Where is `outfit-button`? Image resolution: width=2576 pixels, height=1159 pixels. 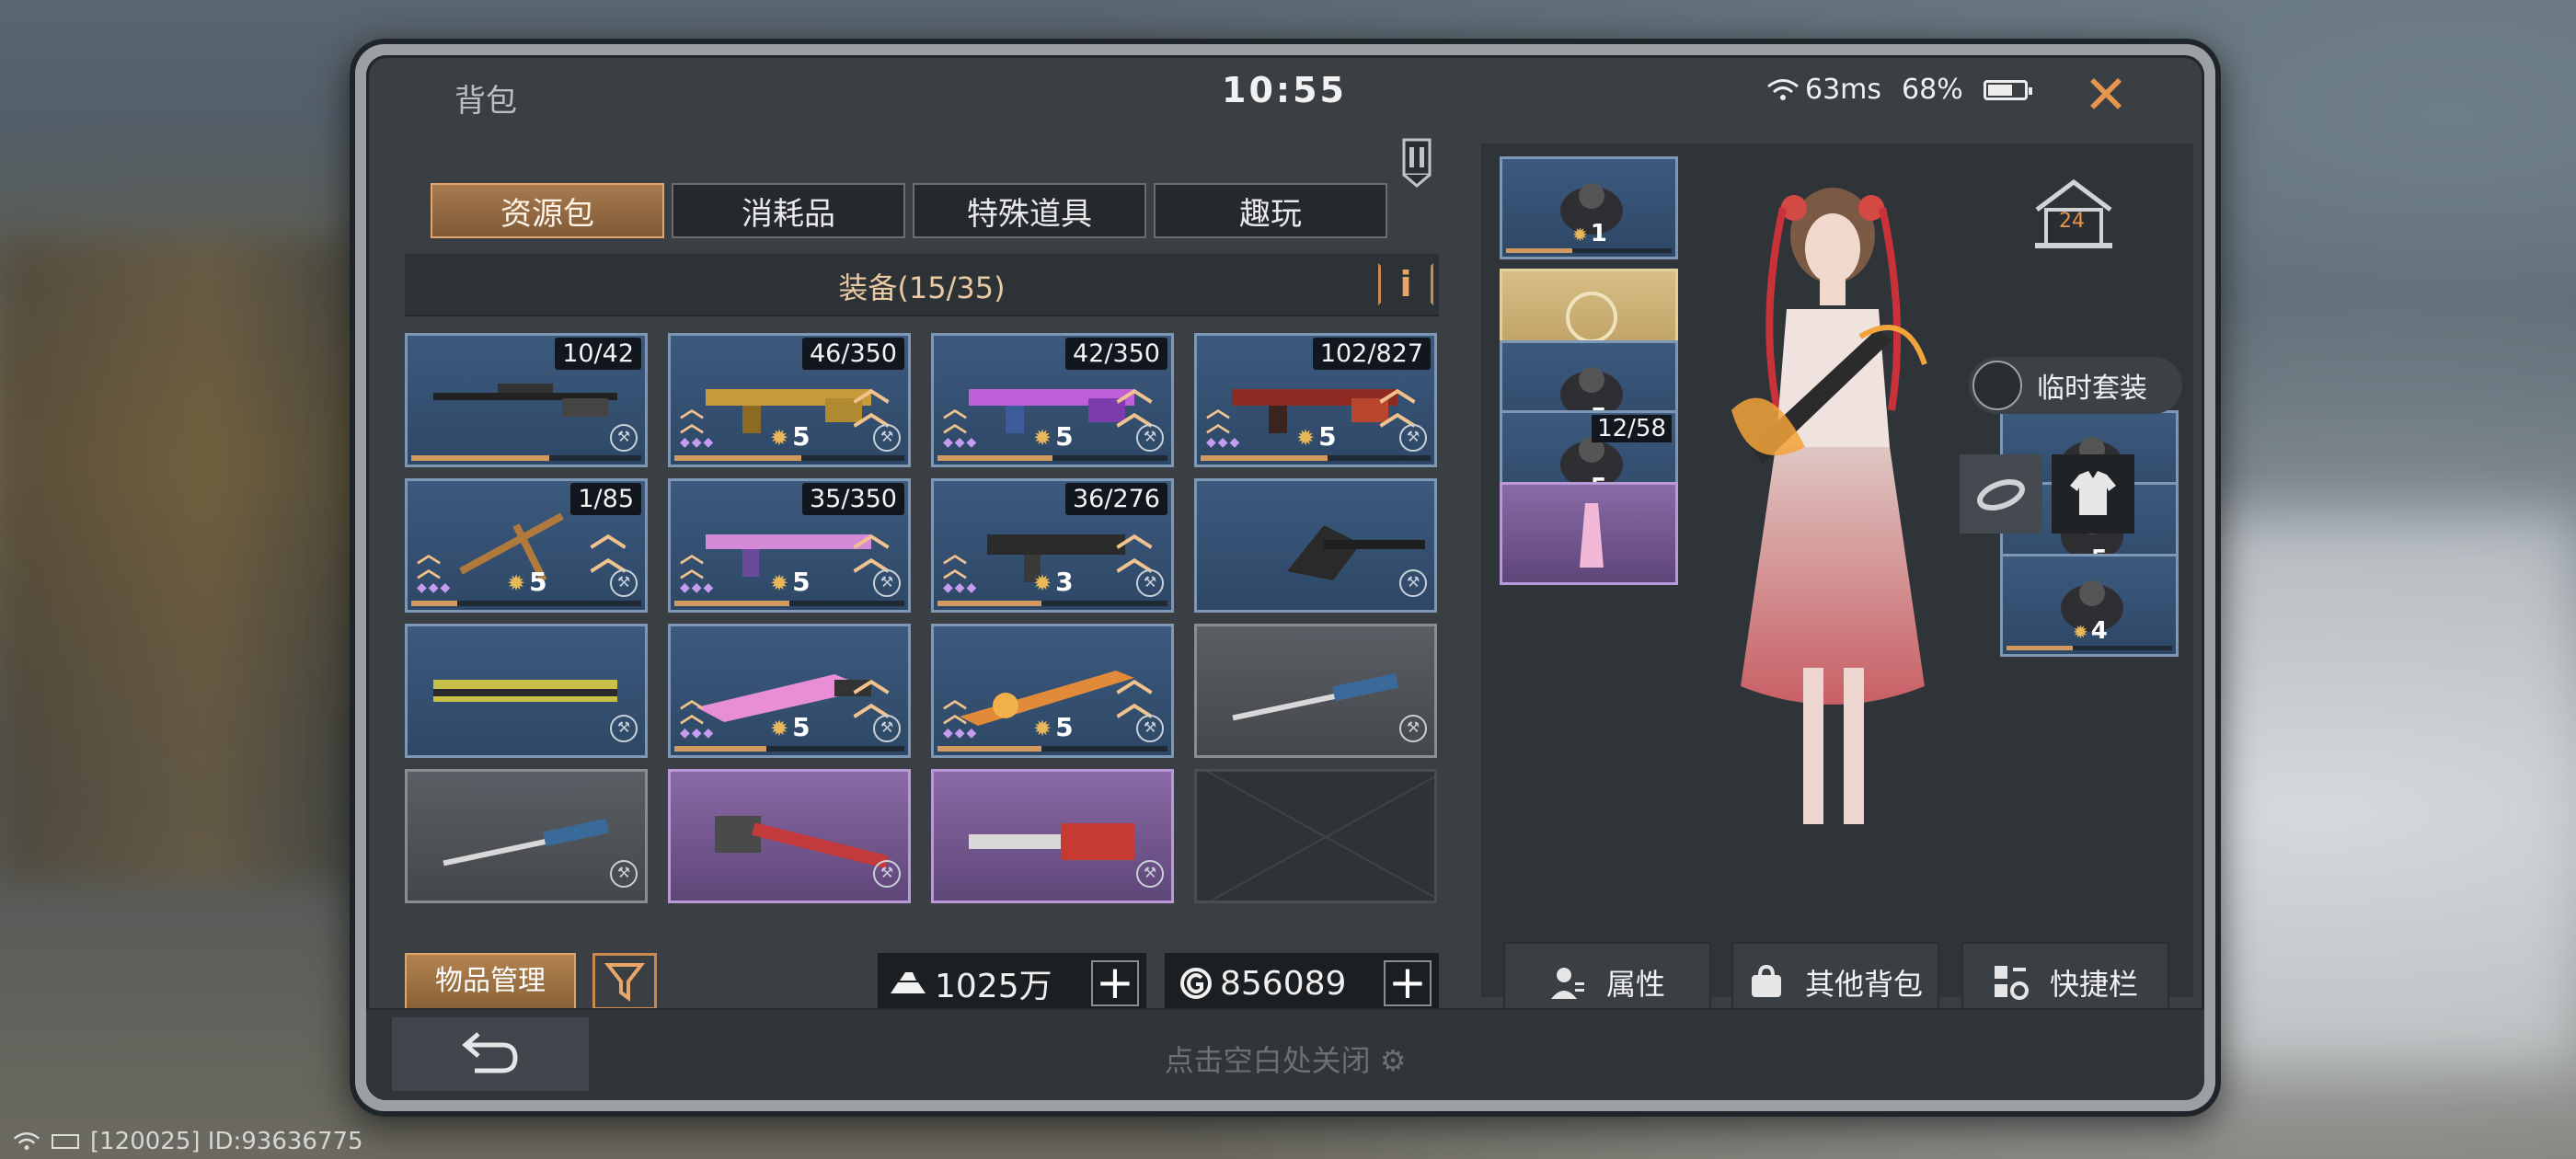 outfit-button is located at coordinates (2093, 494).